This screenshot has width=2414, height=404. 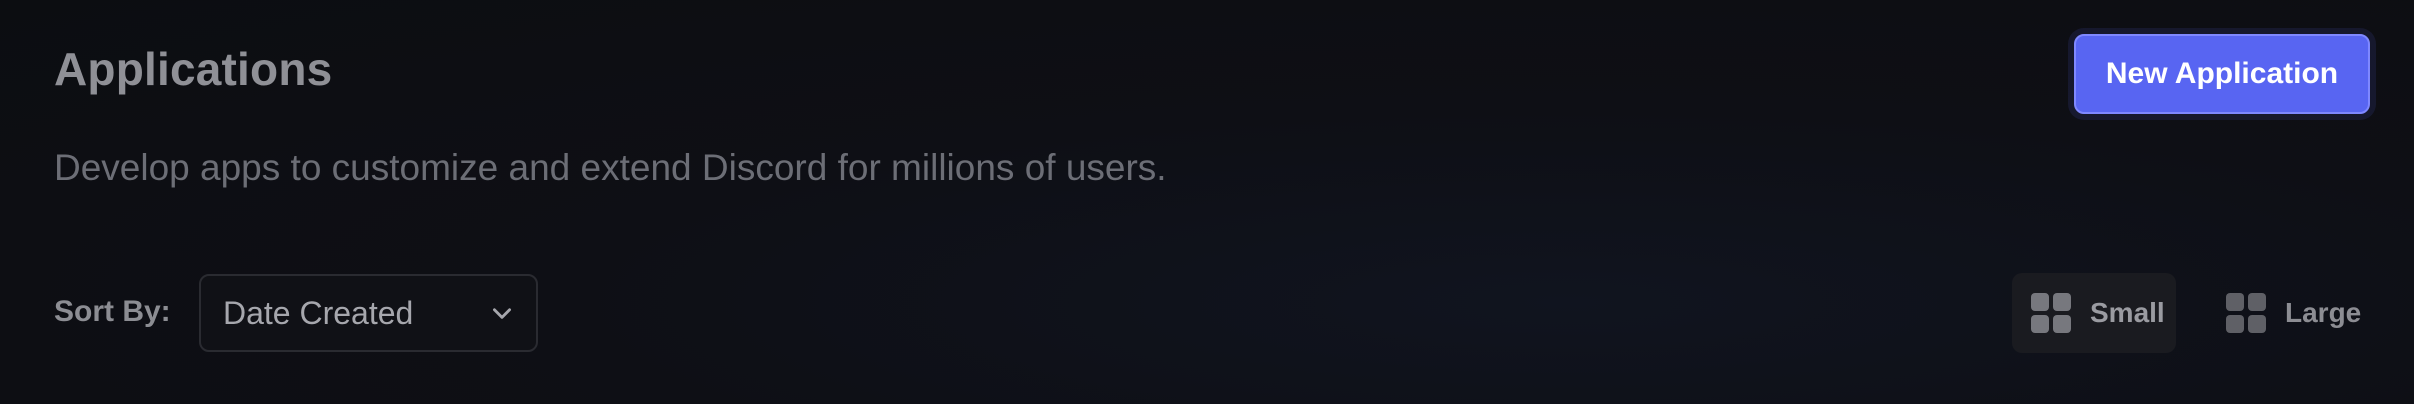 I want to click on sort-by-label: Sort By:, so click(x=112, y=311).